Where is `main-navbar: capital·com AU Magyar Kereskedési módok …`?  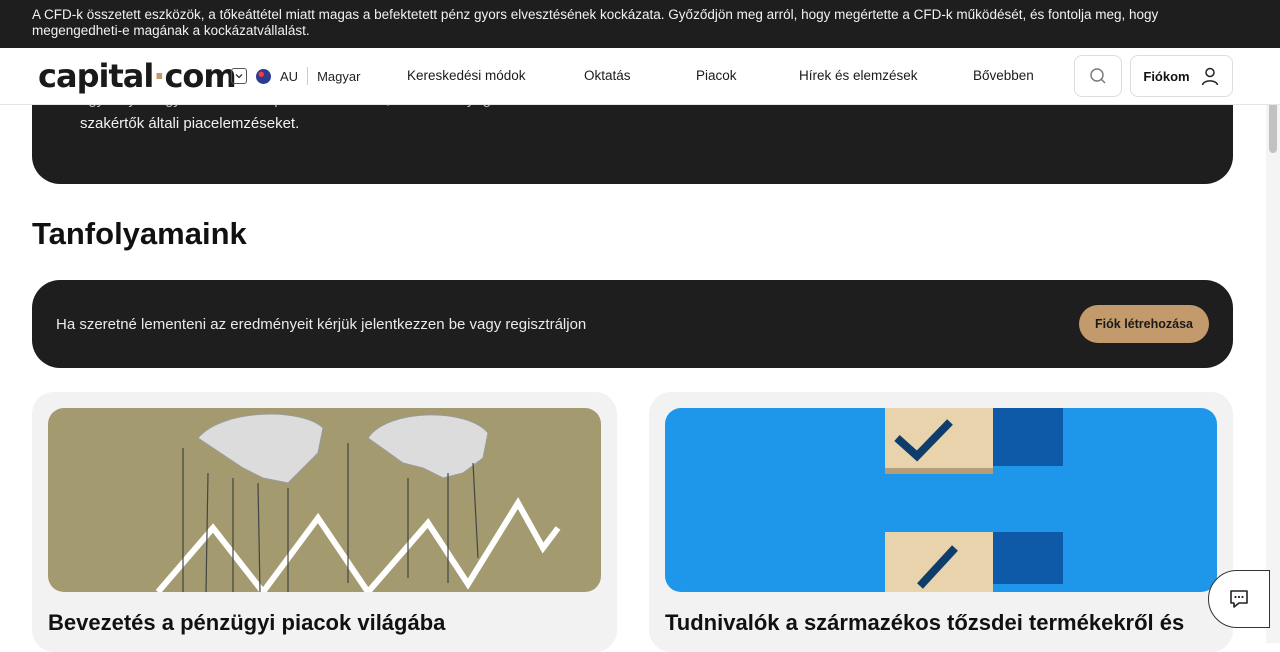
main-navbar: capital·com AU Magyar Kereskedési módok … is located at coordinates (640, 76).